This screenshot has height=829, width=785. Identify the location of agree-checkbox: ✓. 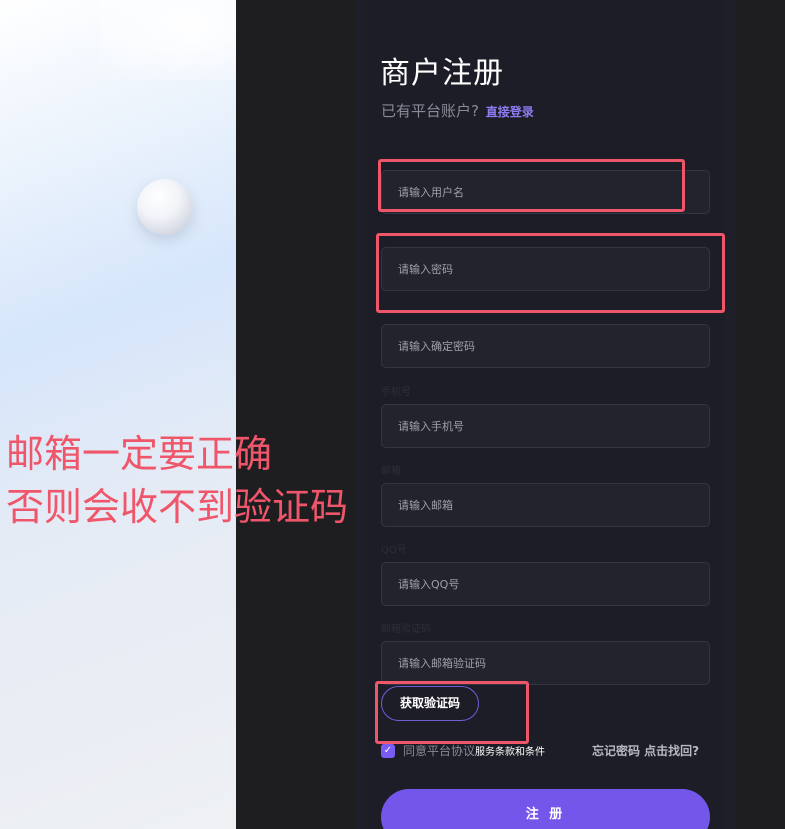
(388, 750).